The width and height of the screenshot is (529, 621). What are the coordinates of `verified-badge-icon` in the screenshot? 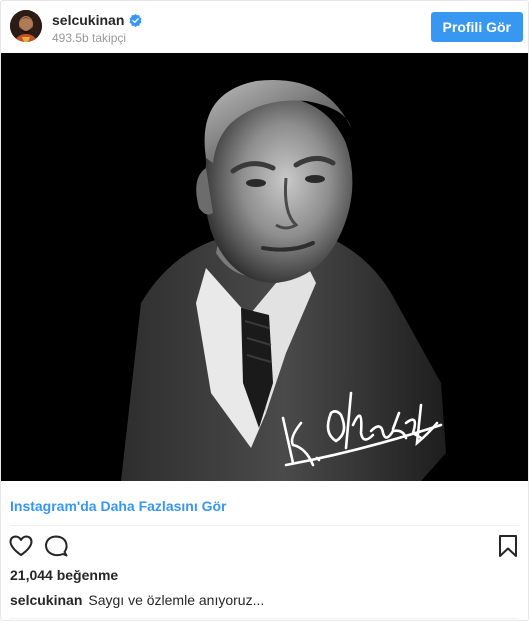 It's located at (135, 20).